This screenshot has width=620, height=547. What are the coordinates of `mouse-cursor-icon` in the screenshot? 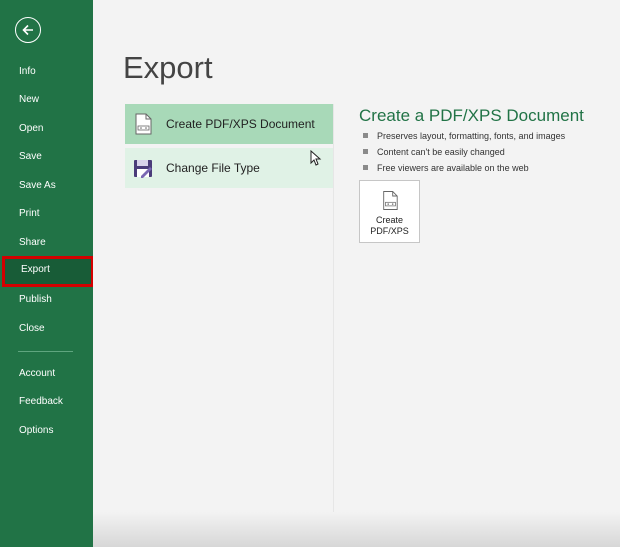 It's located at (316, 158).